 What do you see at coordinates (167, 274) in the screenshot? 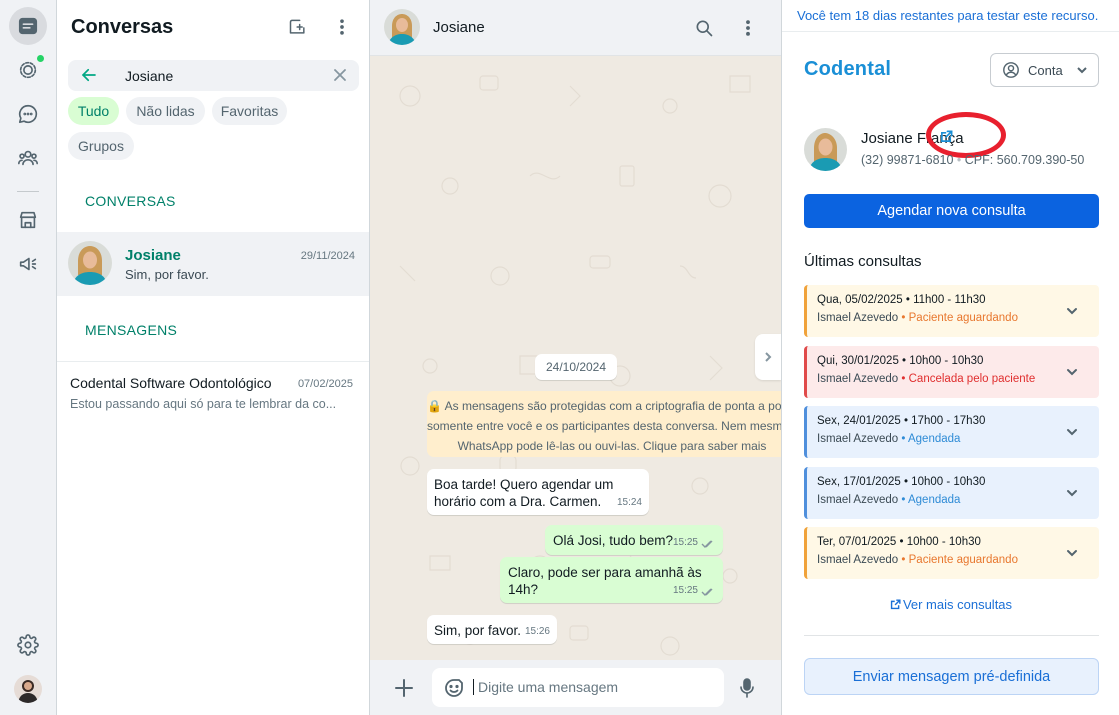
I see `conversation-preview: Sim, por favor.` at bounding box center [167, 274].